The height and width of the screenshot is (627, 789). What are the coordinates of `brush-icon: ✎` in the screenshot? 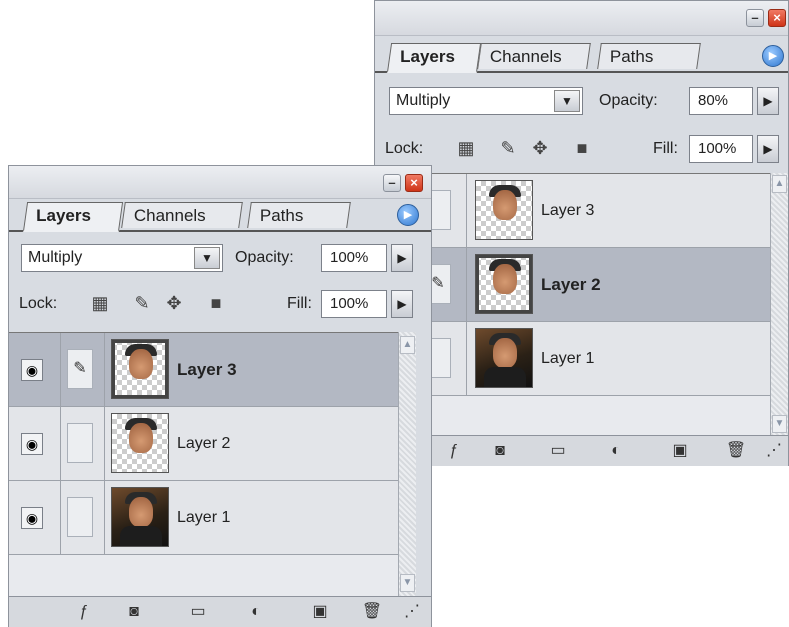 It's located at (80, 369).